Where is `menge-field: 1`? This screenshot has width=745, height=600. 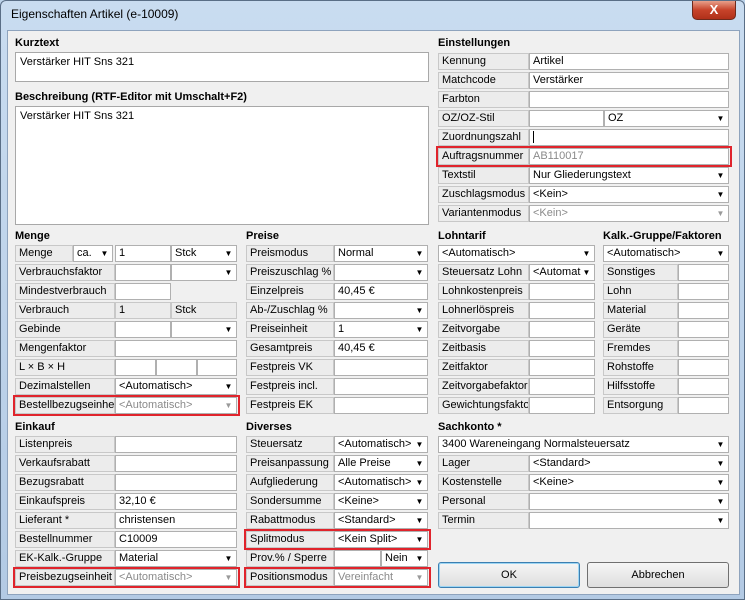
menge-field: 1 is located at coordinates (143, 253).